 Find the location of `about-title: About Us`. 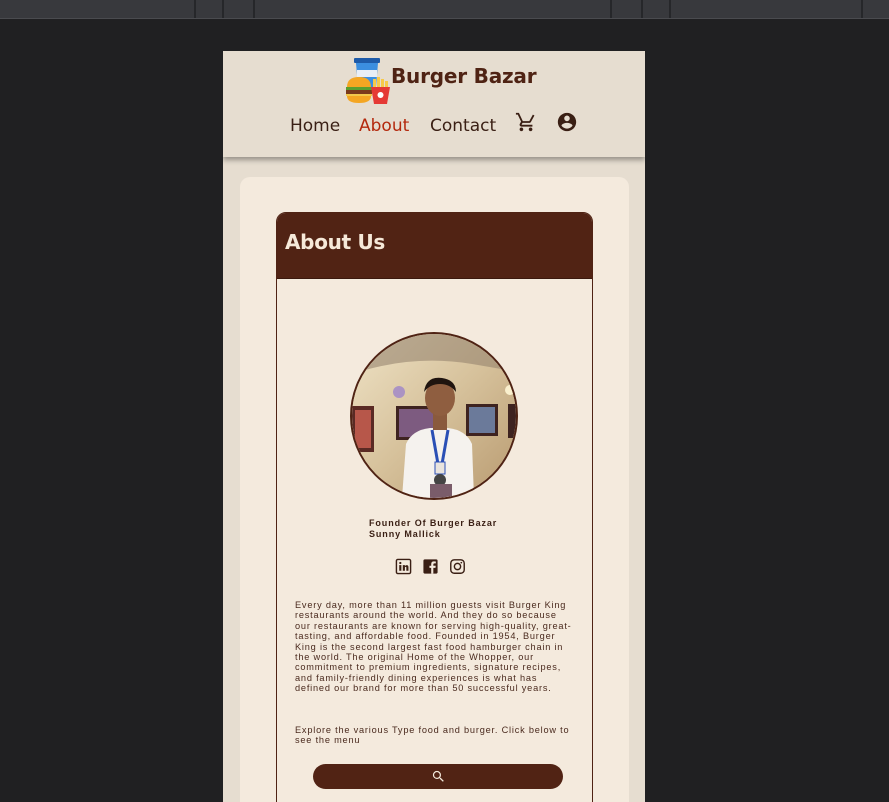

about-title: About Us is located at coordinates (335, 242).